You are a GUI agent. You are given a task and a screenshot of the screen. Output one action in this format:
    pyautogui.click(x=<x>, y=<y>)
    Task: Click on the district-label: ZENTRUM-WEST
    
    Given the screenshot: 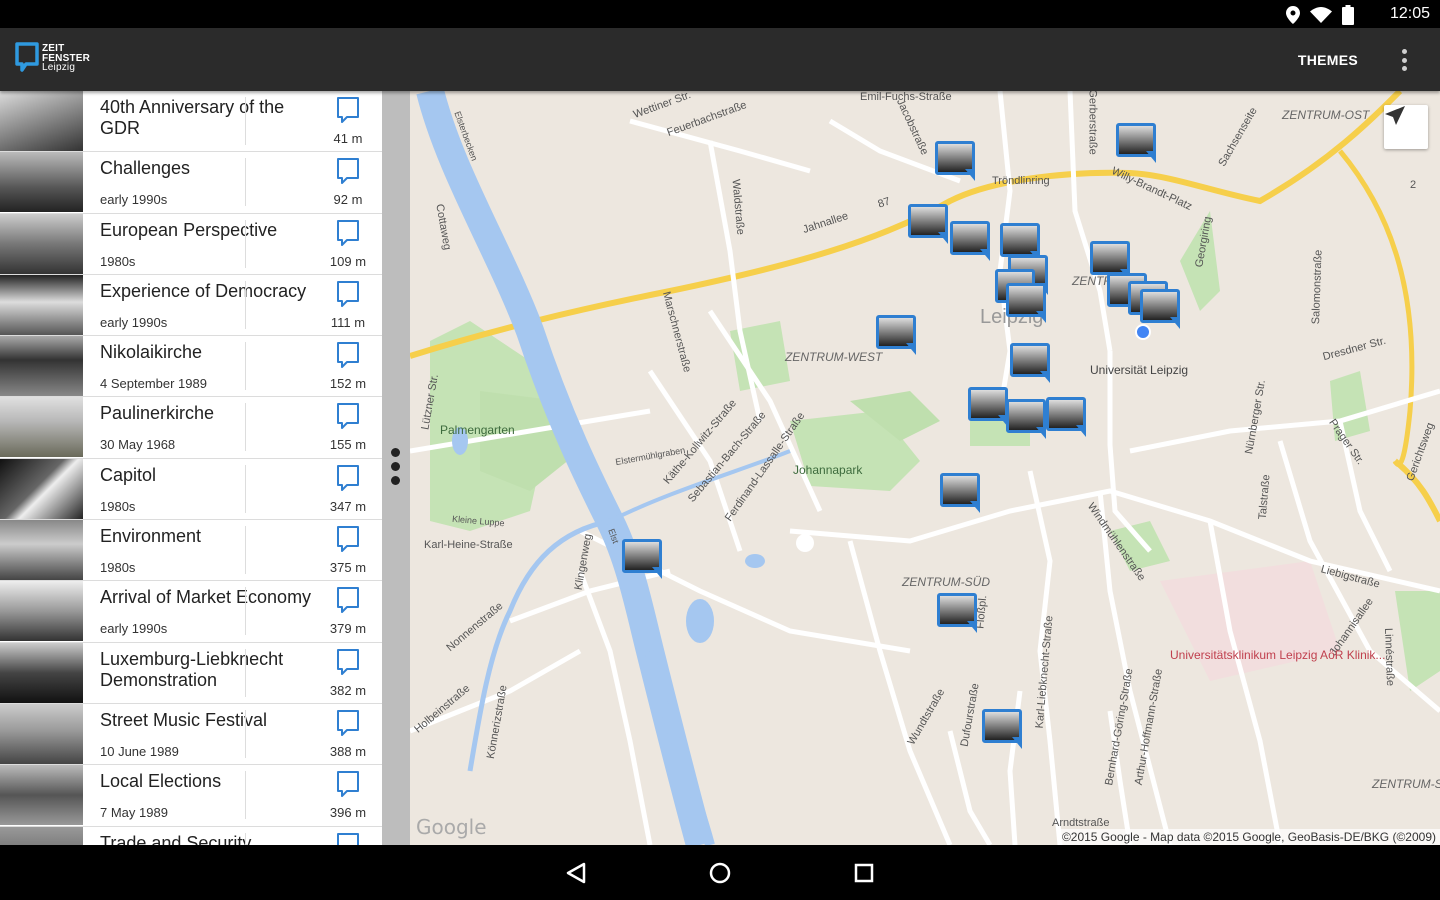 What is the action you would take?
    pyautogui.click(x=834, y=357)
    